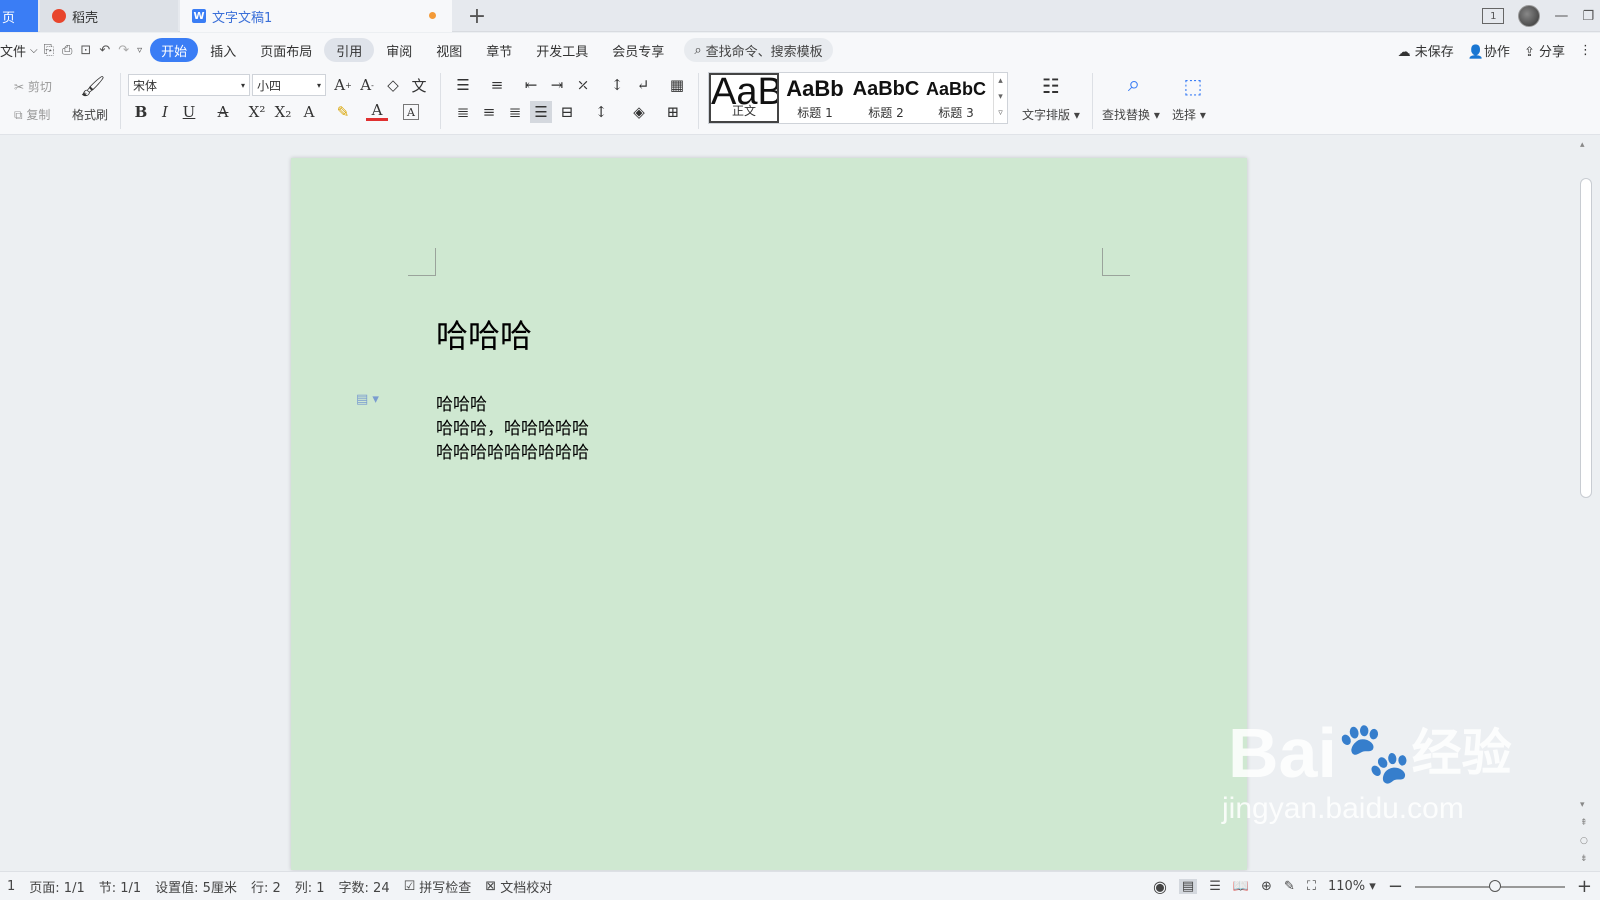 The image size is (1600, 900). I want to click on zoom-slider-knob, so click(1494, 885).